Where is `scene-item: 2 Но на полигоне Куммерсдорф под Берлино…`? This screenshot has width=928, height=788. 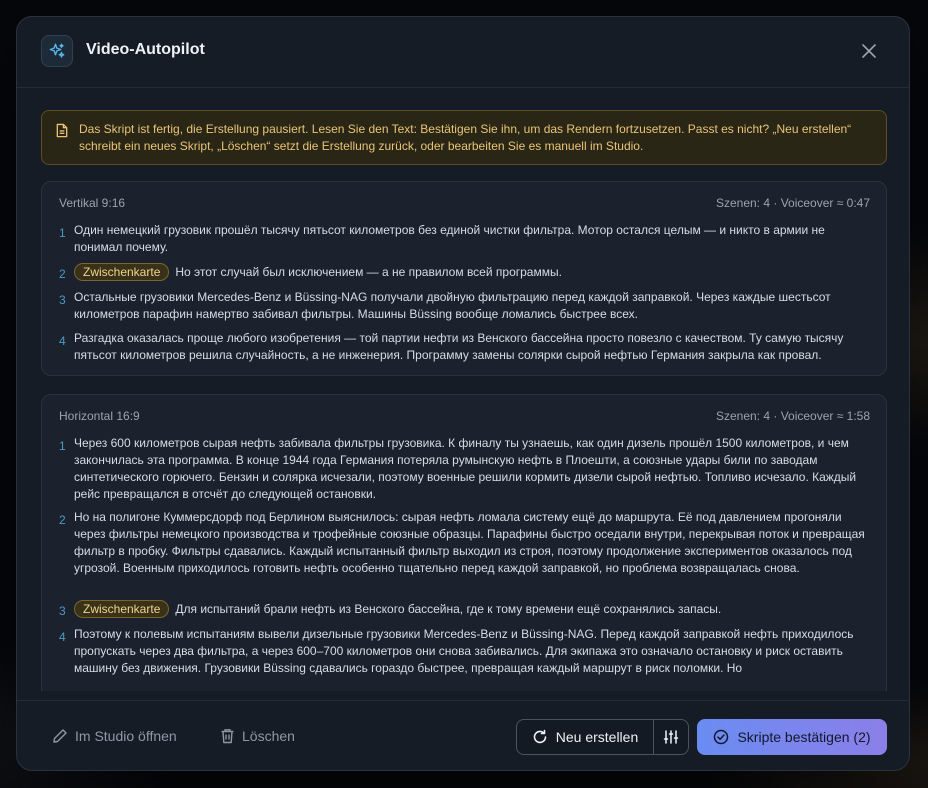 scene-item: 2 Но на полигоне Куммерсдорф под Берлино… is located at coordinates (464, 543).